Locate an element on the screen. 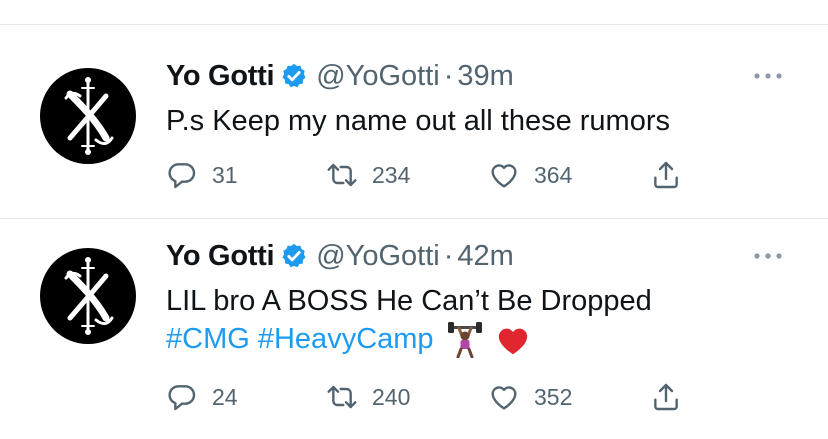 The image size is (828, 439). like-count: 364 is located at coordinates (553, 174).